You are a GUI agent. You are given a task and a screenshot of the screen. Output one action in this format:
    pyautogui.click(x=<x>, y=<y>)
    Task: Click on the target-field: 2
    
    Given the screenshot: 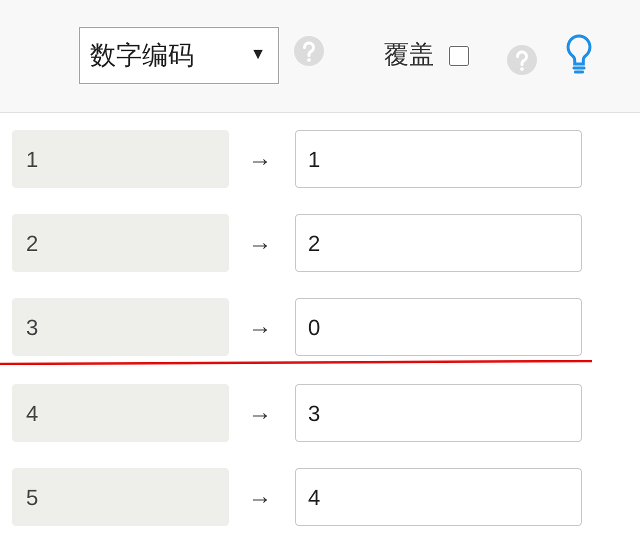 What is the action you would take?
    pyautogui.click(x=438, y=243)
    